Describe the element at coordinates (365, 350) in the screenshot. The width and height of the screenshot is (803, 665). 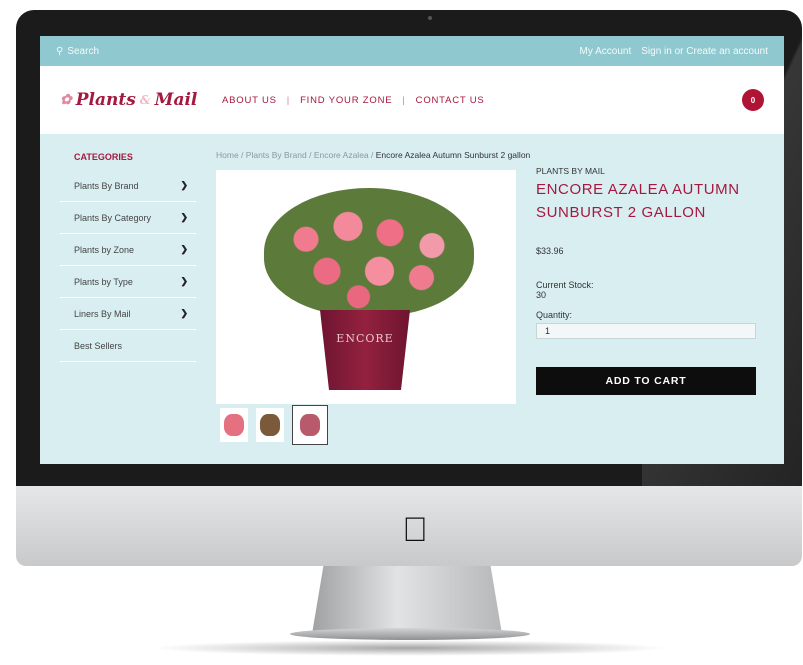
I see `plant-pot: ENCORE` at that location.